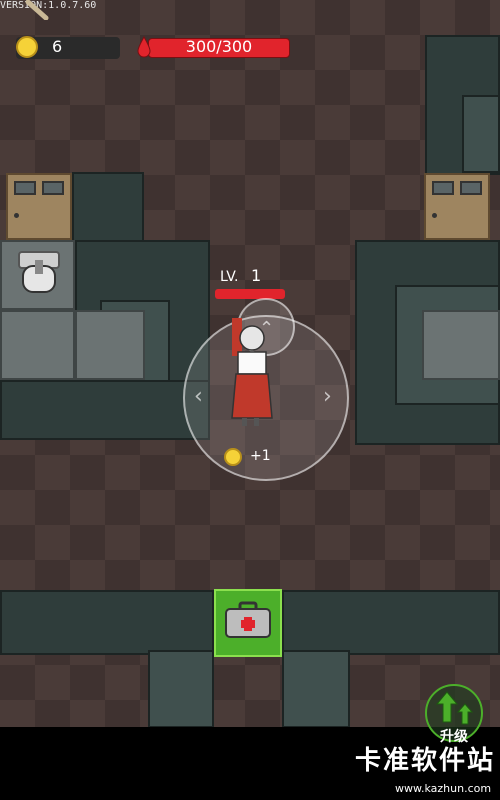 The height and width of the screenshot is (800, 500). Describe the element at coordinates (39, 274) in the screenshot. I see `pot-icon` at that location.